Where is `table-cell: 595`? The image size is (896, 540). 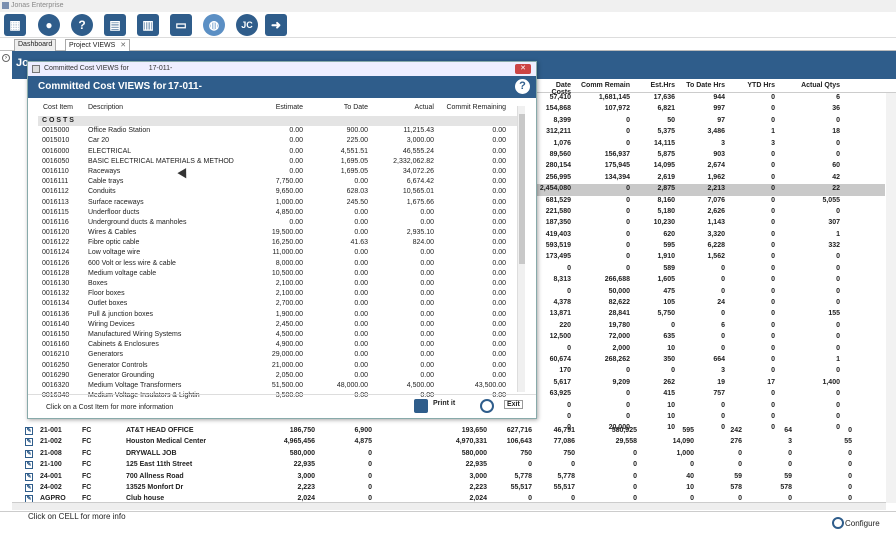
table-cell: 595 is located at coordinates (655, 245).